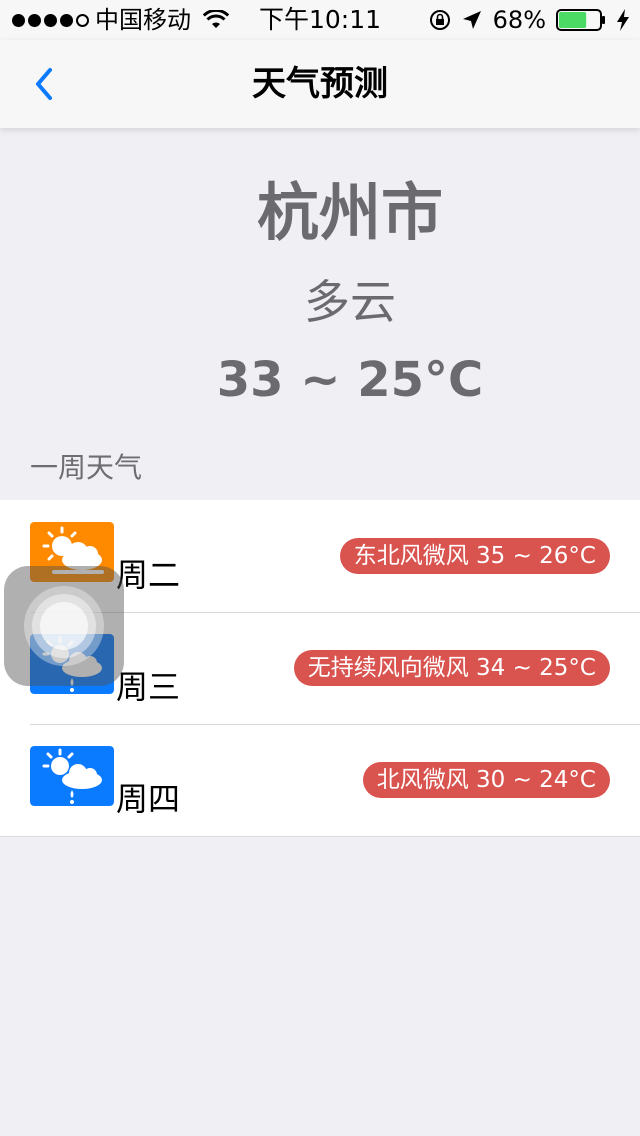 The width and height of the screenshot is (640, 1136). I want to click on forecast-day: 周二, so click(148, 575).